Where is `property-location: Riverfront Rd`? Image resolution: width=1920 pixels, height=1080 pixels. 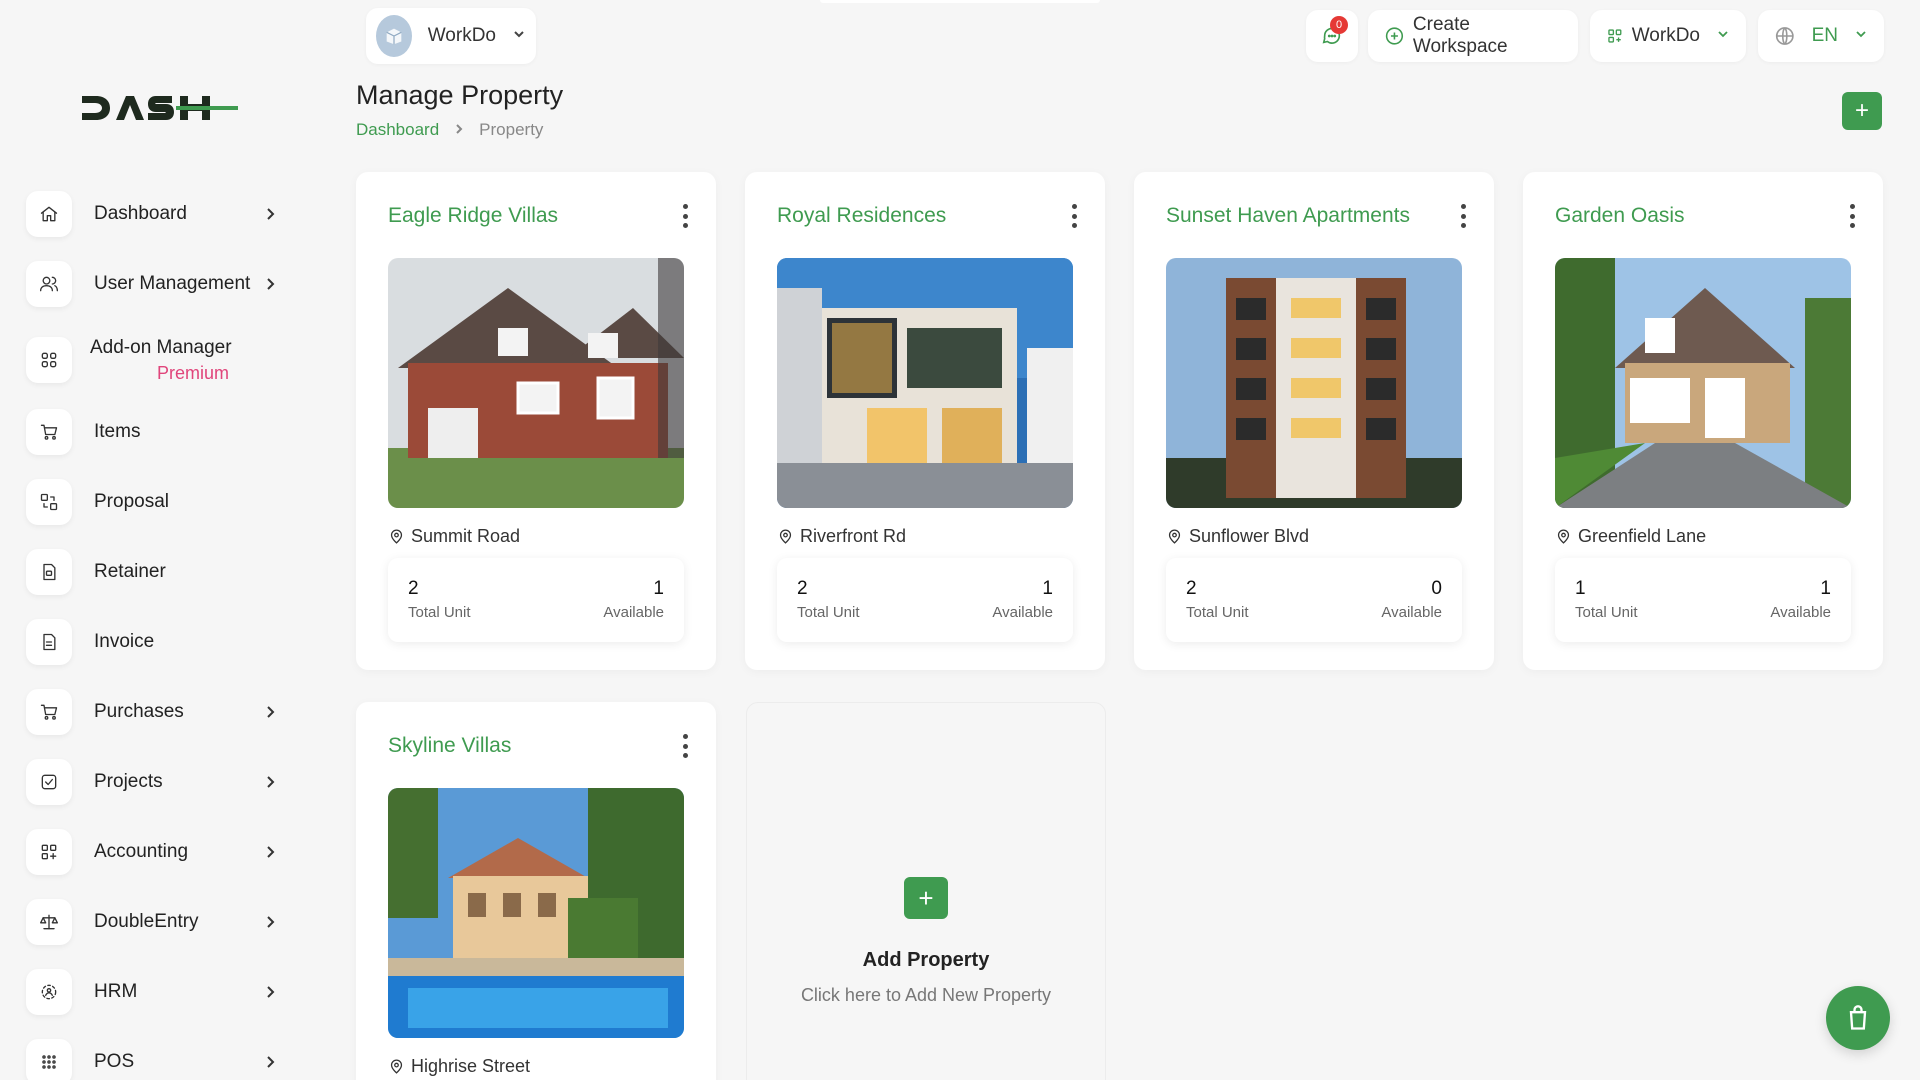 property-location: Riverfront Rd is located at coordinates (841, 536).